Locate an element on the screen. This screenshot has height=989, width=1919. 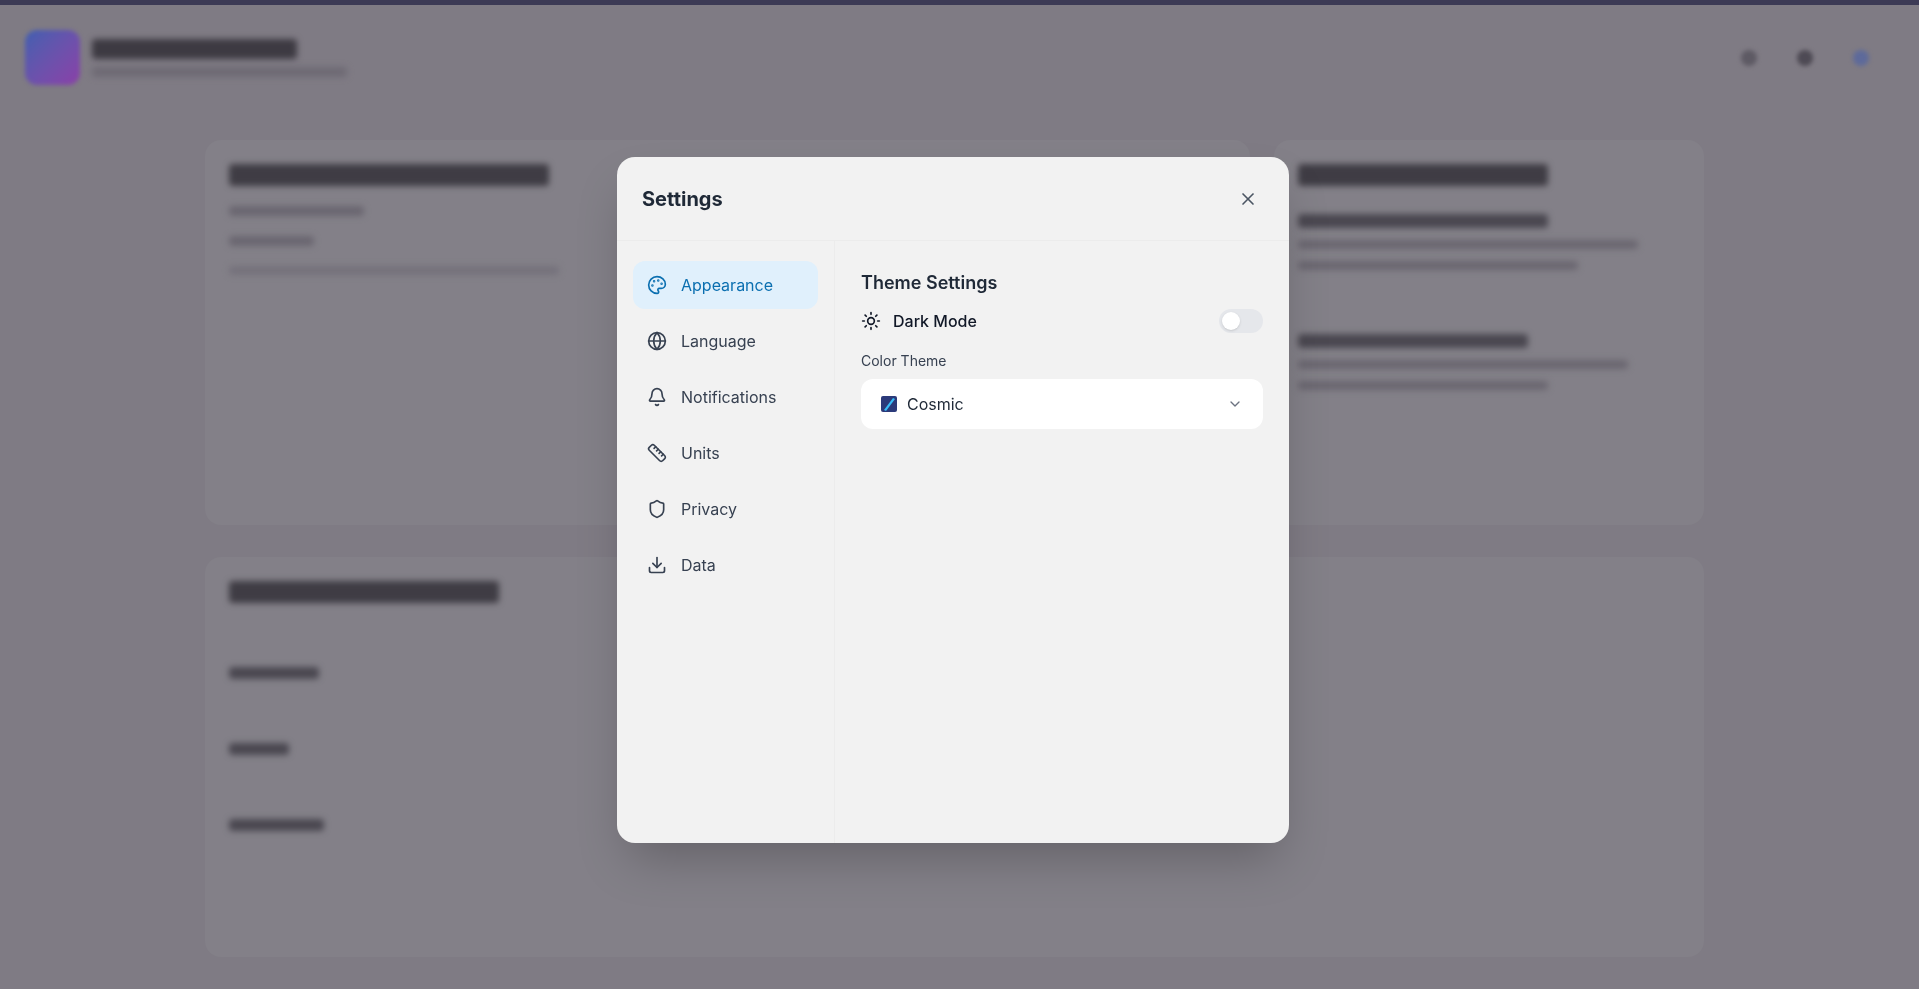
ruler-icon is located at coordinates (657, 453).